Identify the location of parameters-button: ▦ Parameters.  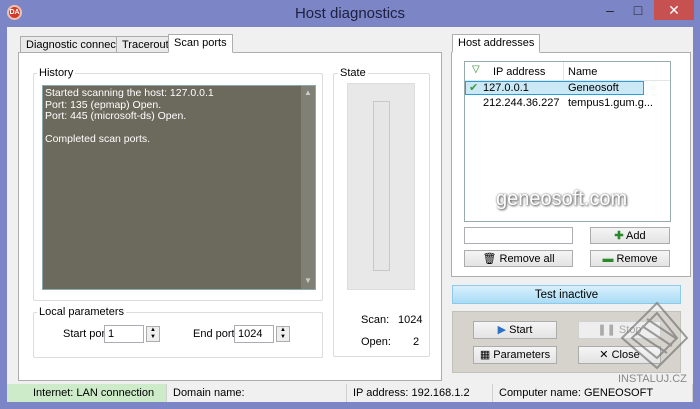
(515, 355).